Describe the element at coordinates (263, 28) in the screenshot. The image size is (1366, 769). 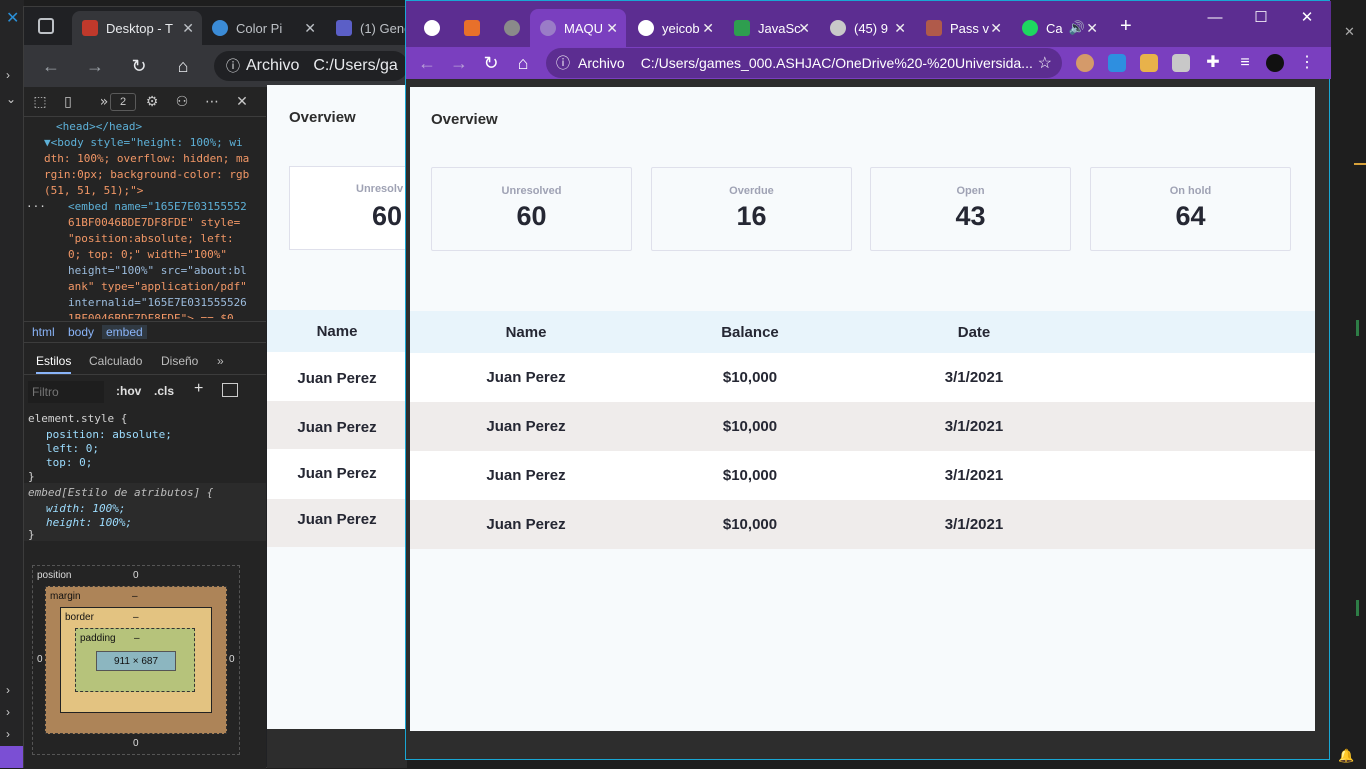
I see `tab-color-picker: Color Pi ✕` at that location.